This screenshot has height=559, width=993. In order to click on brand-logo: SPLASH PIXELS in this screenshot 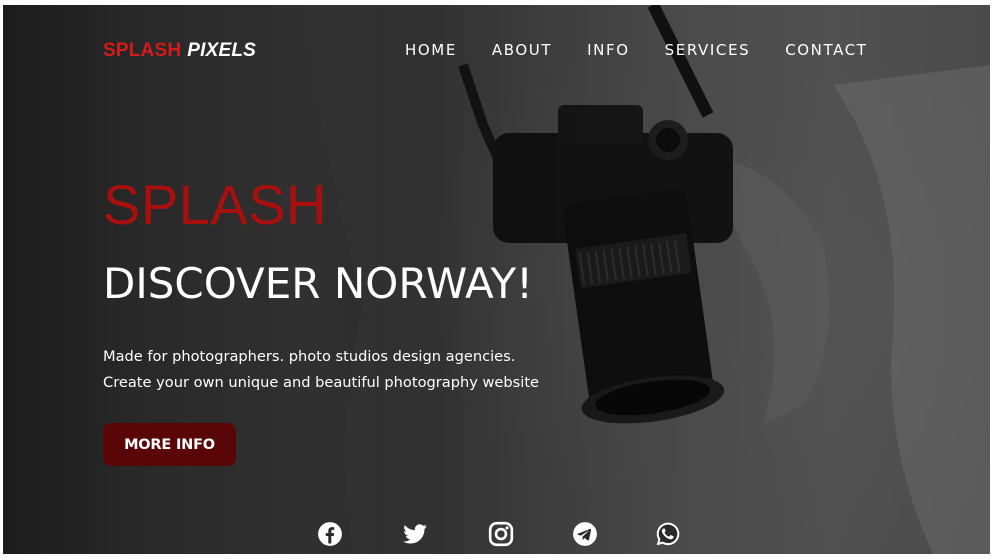, I will do `click(179, 51)`.